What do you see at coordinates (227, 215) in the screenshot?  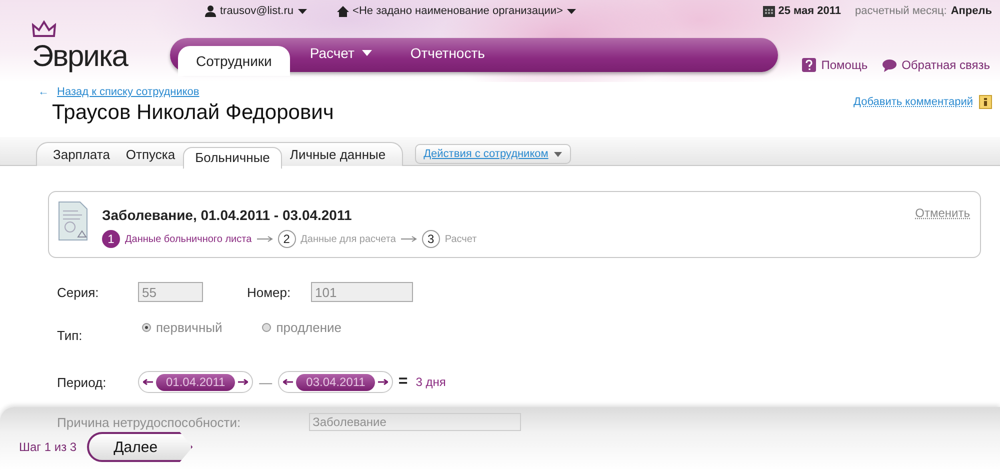 I see `sick-leave-title: Заболевание, 01.04.2011 - 03.04.2011` at bounding box center [227, 215].